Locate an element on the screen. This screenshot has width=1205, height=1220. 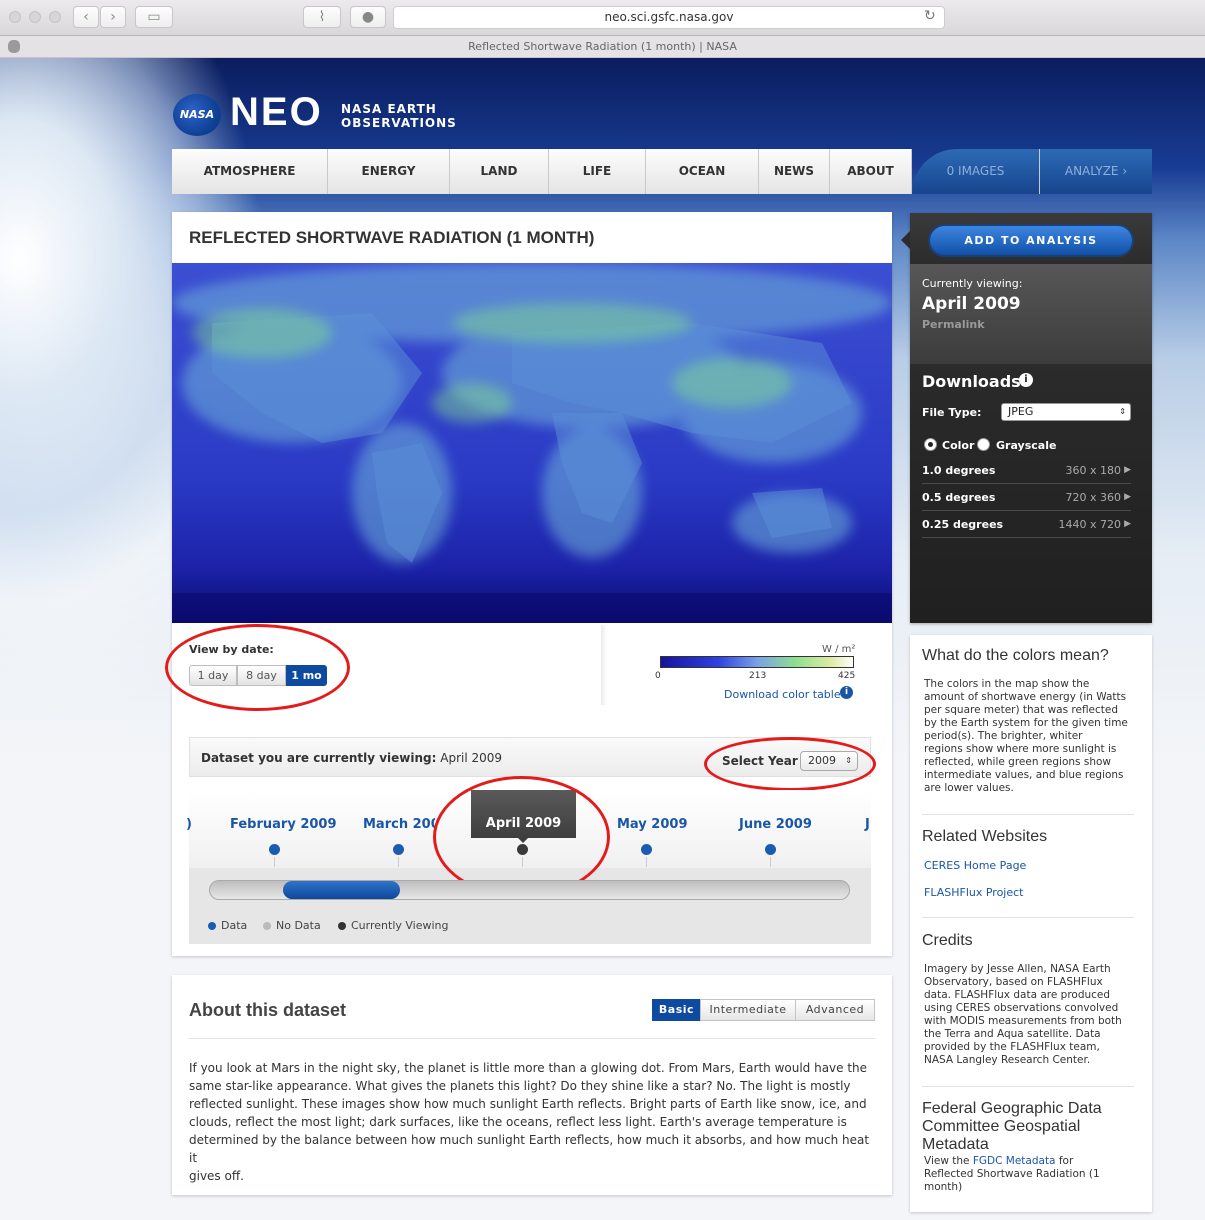
colors-line: regions show where more sunlight is is located at coordinates (1020, 749).